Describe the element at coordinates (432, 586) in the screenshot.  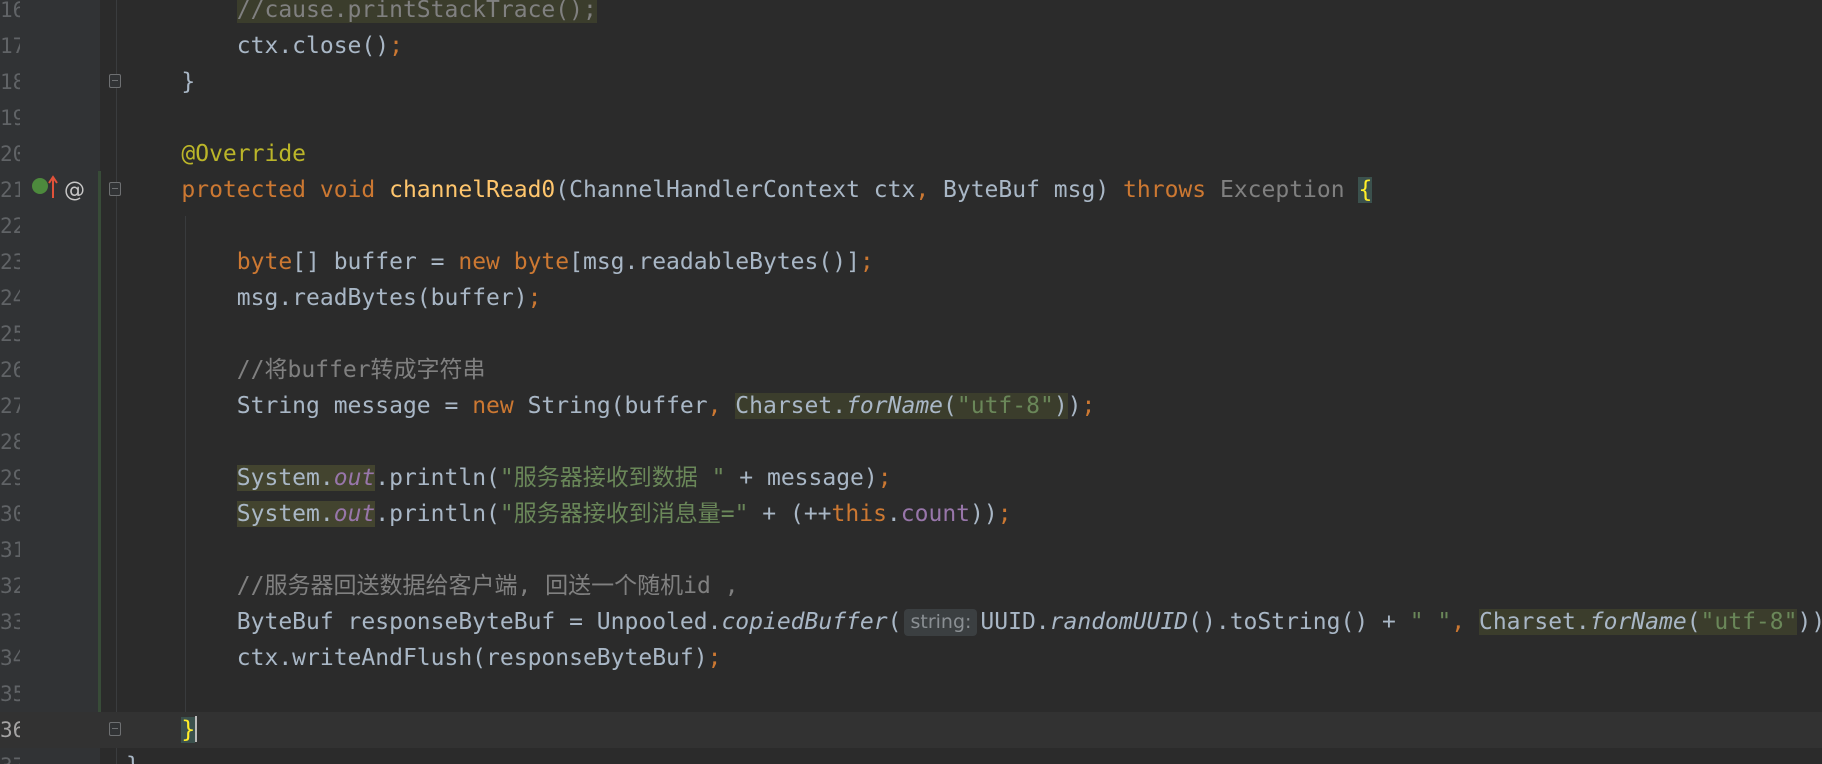
I see `code-text: //服务器回送数据给客户端, 回送一个随机id ,` at that location.